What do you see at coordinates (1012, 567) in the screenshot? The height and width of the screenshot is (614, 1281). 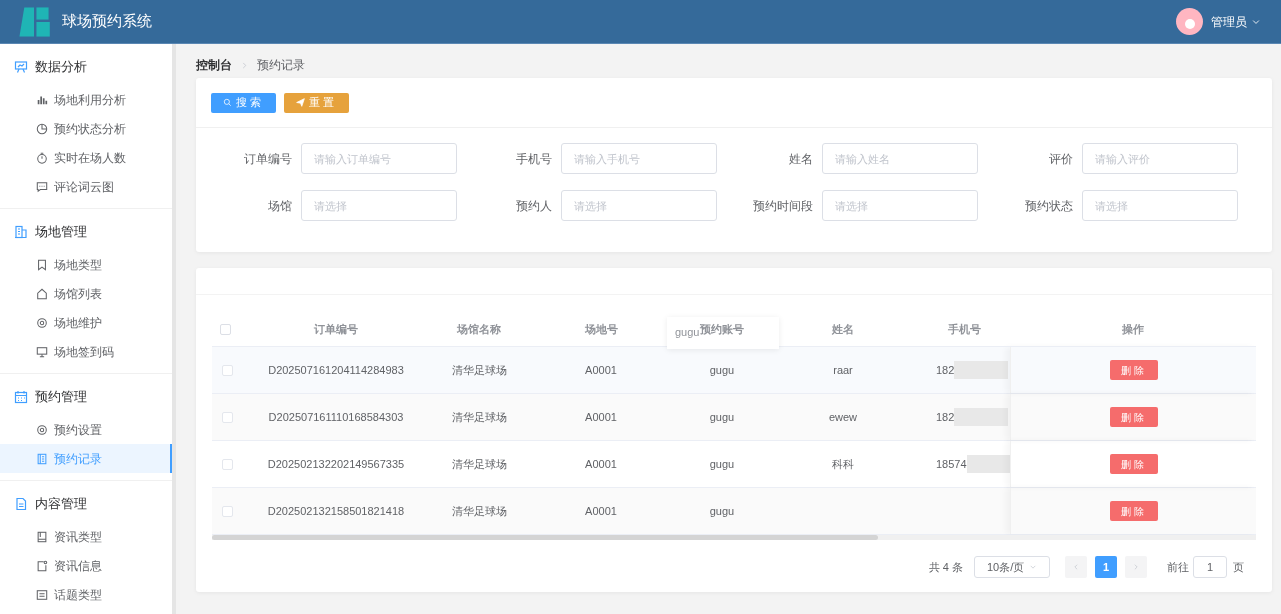 I see `page-size-select: 10条/页` at bounding box center [1012, 567].